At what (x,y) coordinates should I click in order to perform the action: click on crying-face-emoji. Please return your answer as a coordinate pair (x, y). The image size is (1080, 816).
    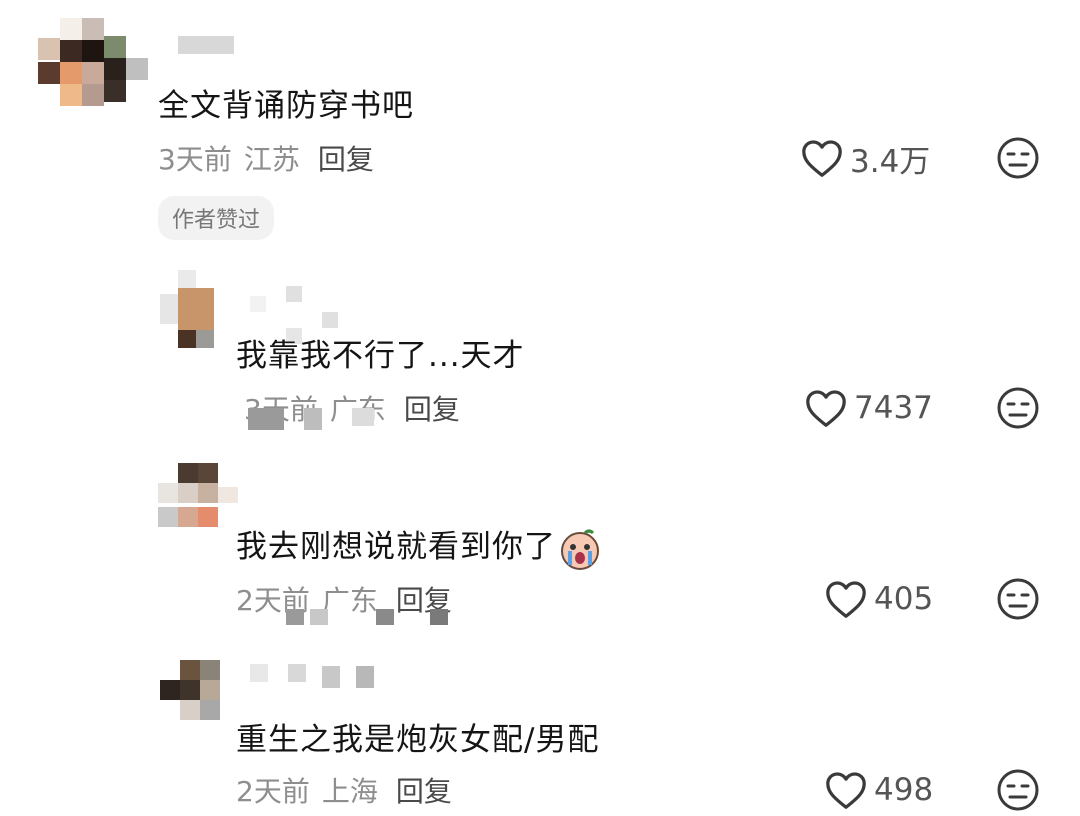
    Looking at the image, I should click on (580, 549).